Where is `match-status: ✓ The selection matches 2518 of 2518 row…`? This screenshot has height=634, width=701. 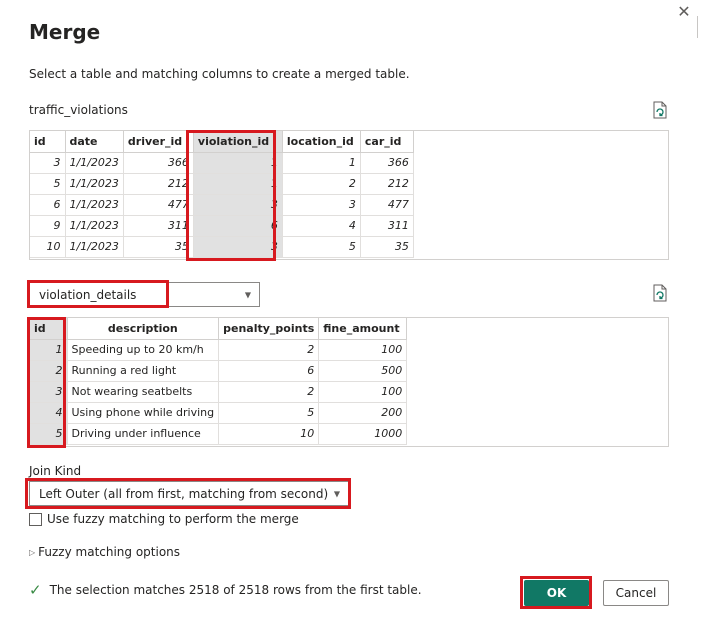
match-status: ✓ The selection matches 2518 of 2518 row… is located at coordinates (225, 590).